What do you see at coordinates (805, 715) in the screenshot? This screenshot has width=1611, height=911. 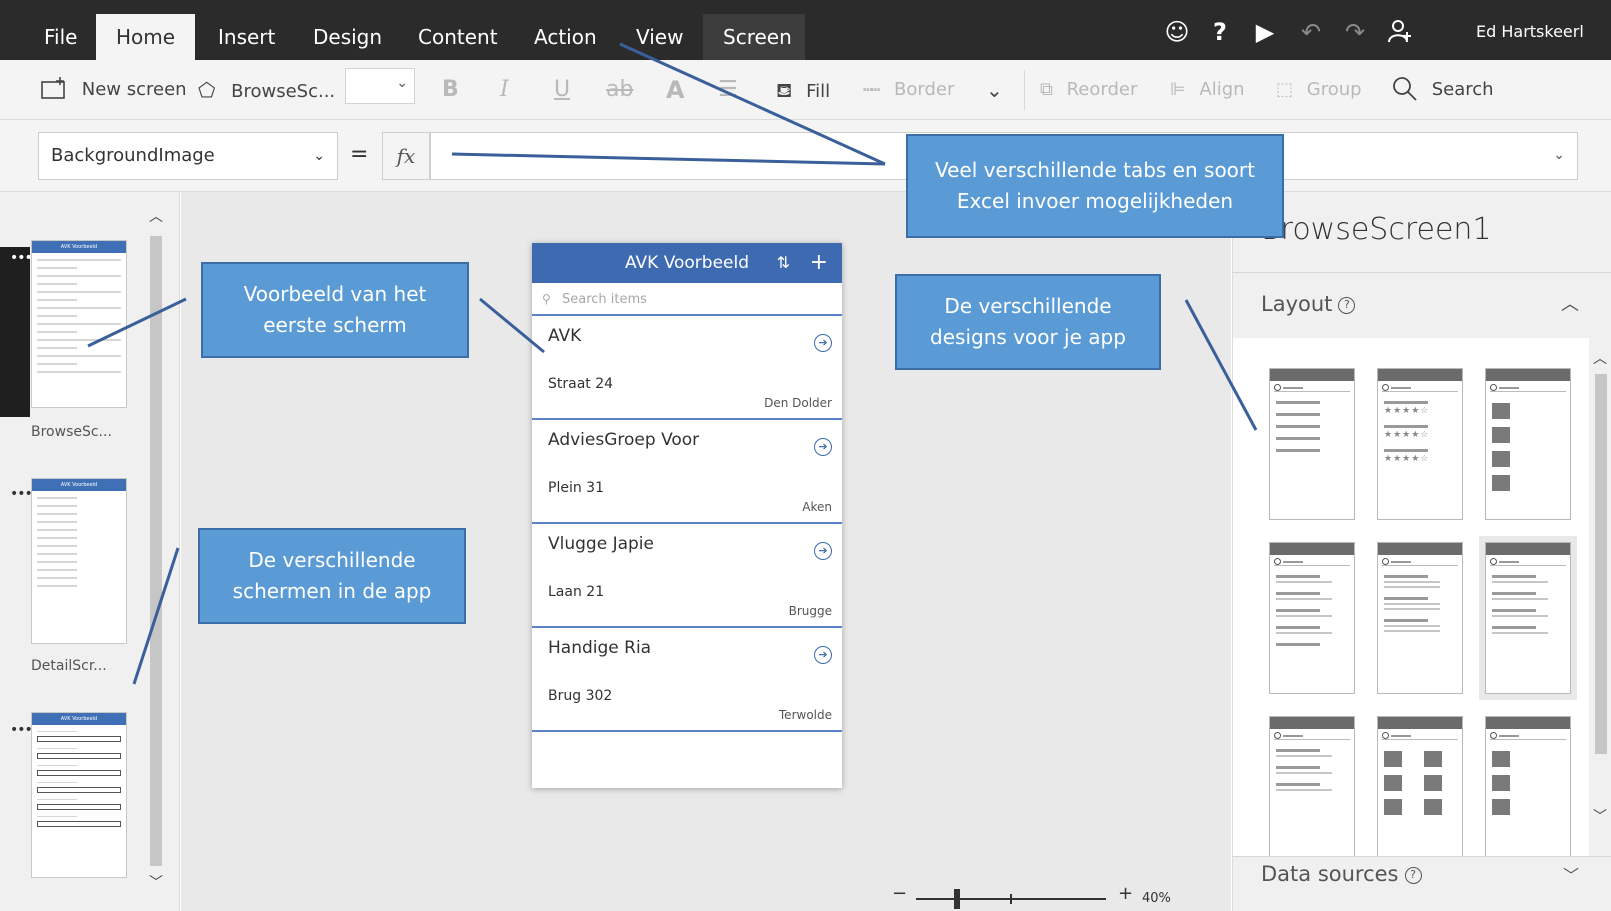 I see `item-city: Terwolde` at bounding box center [805, 715].